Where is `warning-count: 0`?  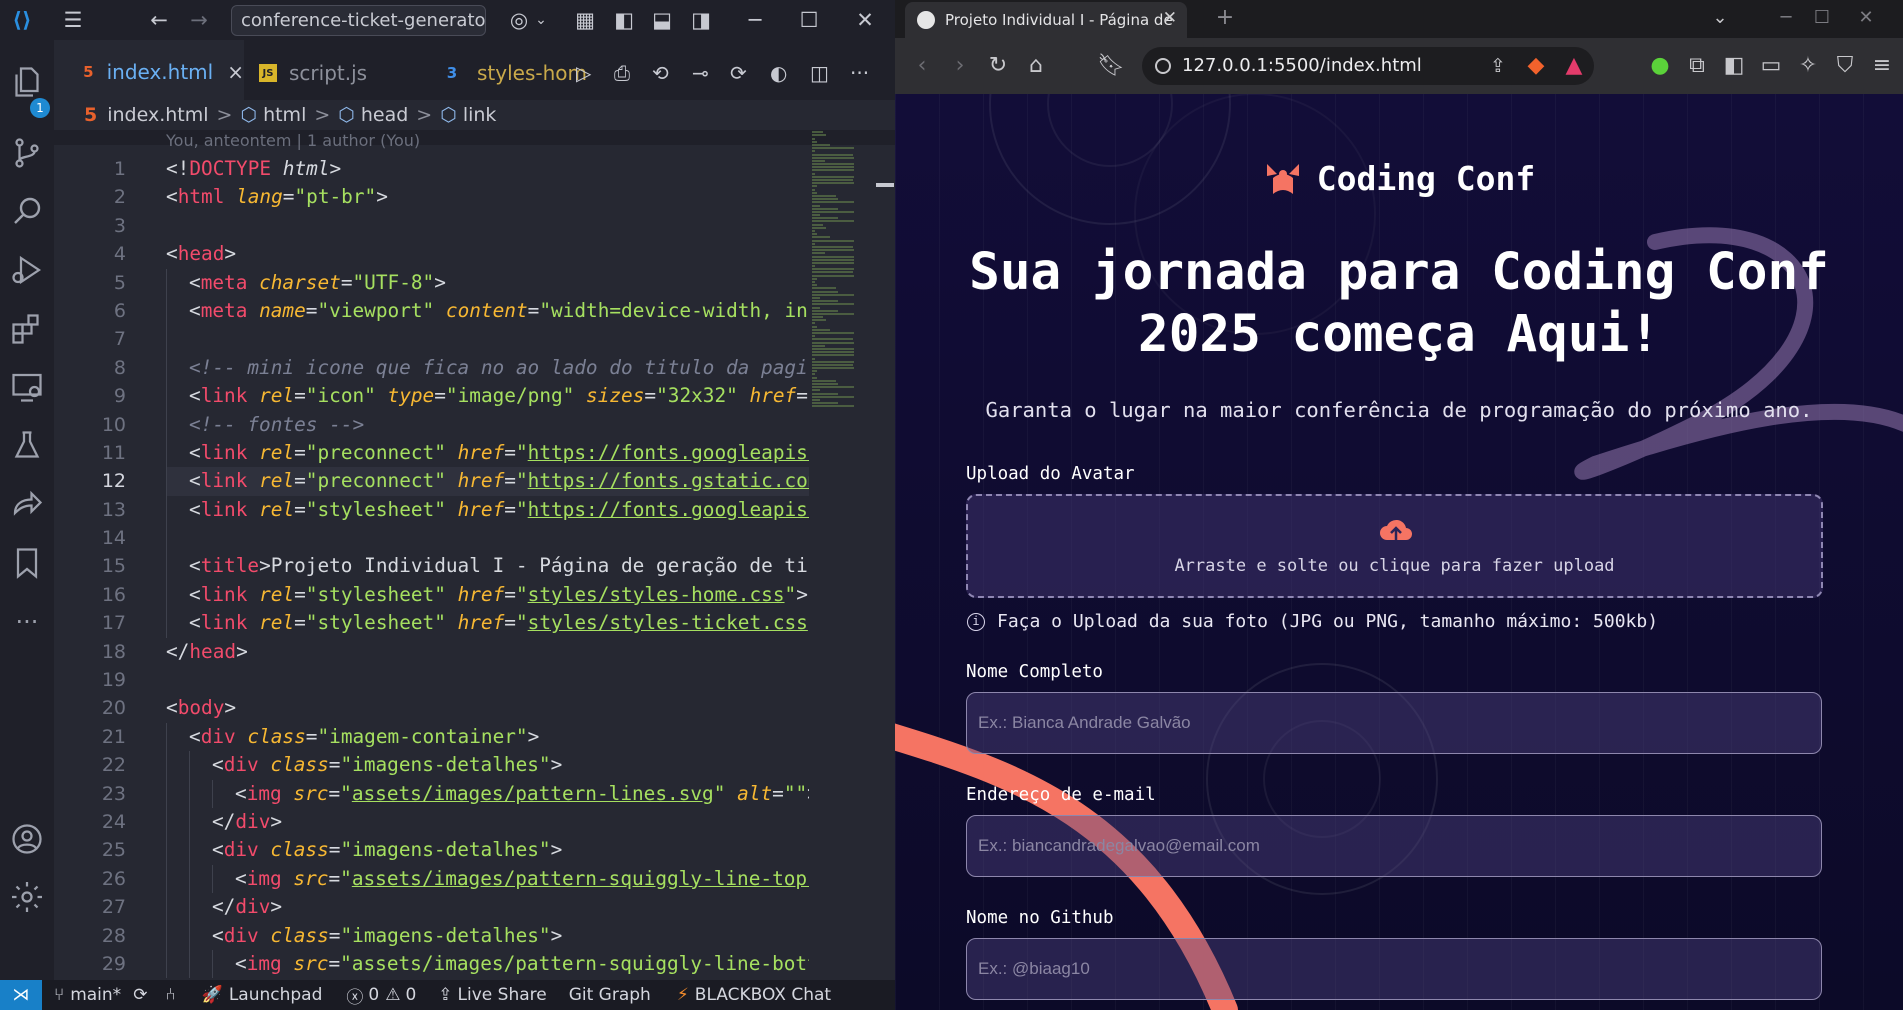
warning-count: 0 is located at coordinates (410, 995).